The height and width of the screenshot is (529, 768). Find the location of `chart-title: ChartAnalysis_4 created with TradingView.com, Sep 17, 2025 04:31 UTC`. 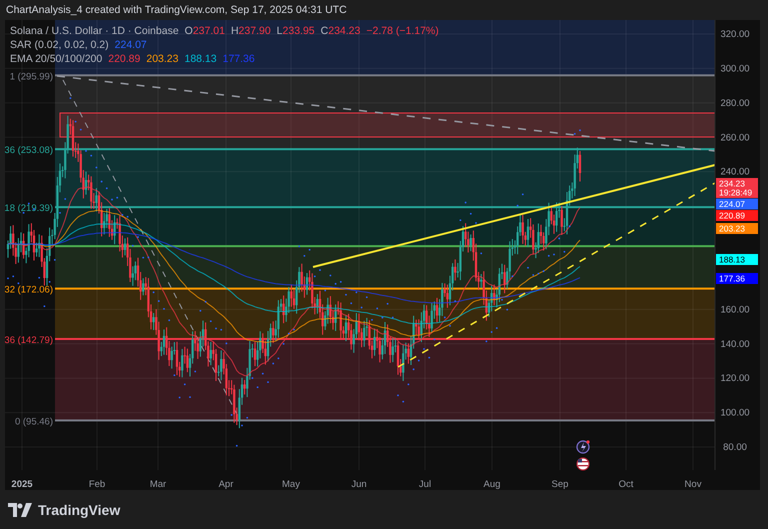

chart-title: ChartAnalysis_4 created with TradingView.com, Sep 17, 2025 04:31 UTC is located at coordinates (176, 10).